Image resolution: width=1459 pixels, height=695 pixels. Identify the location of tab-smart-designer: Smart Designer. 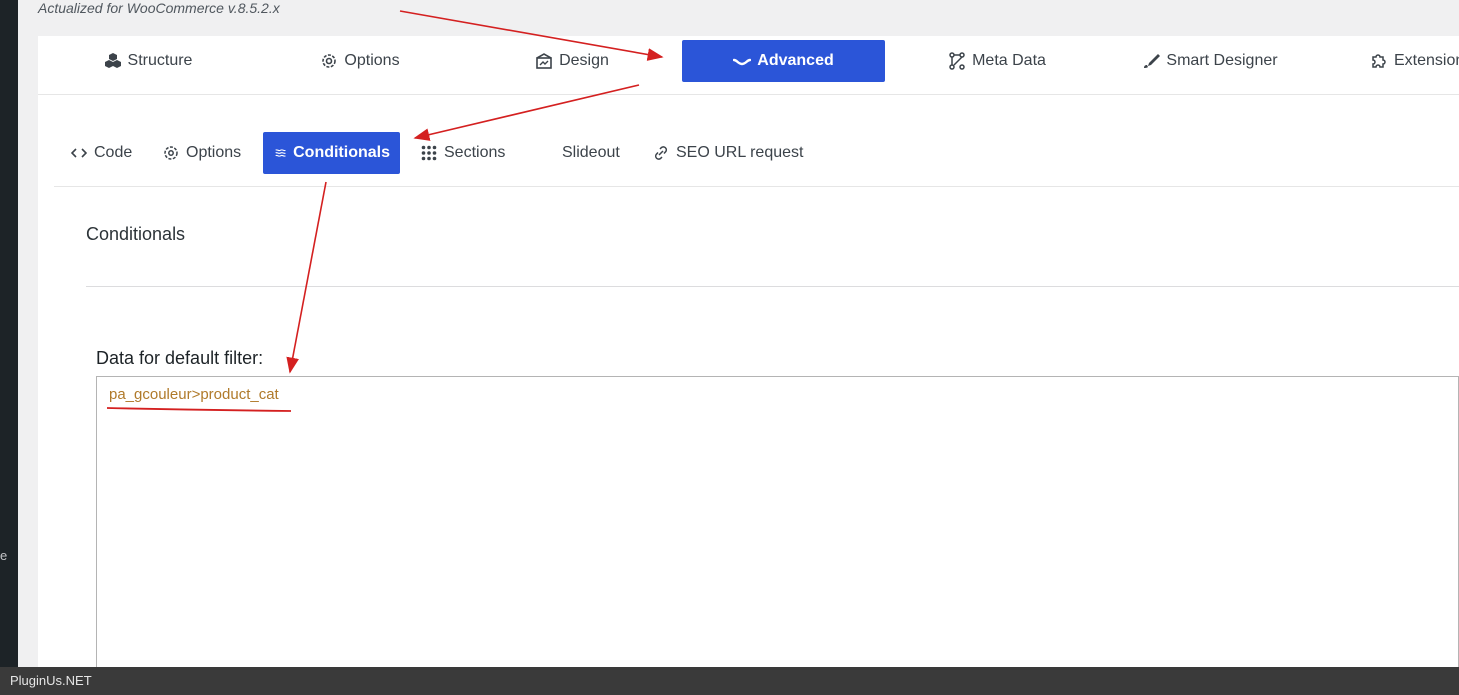
(1210, 61).